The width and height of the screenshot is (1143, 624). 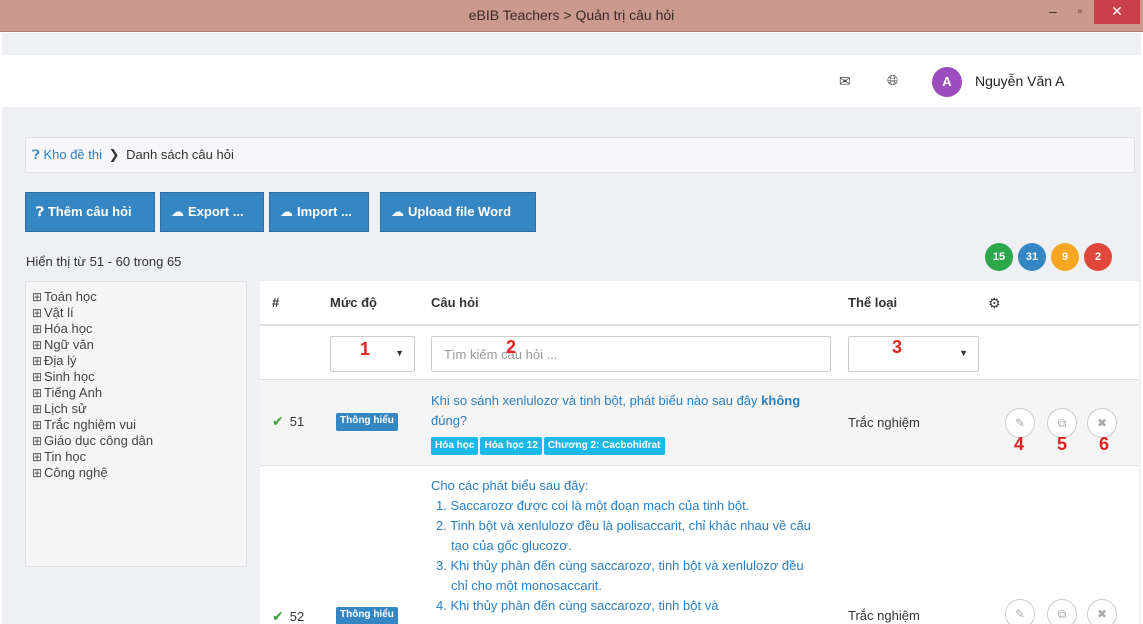 What do you see at coordinates (60, 360) in the screenshot?
I see `tree-item-label: Địa lý` at bounding box center [60, 360].